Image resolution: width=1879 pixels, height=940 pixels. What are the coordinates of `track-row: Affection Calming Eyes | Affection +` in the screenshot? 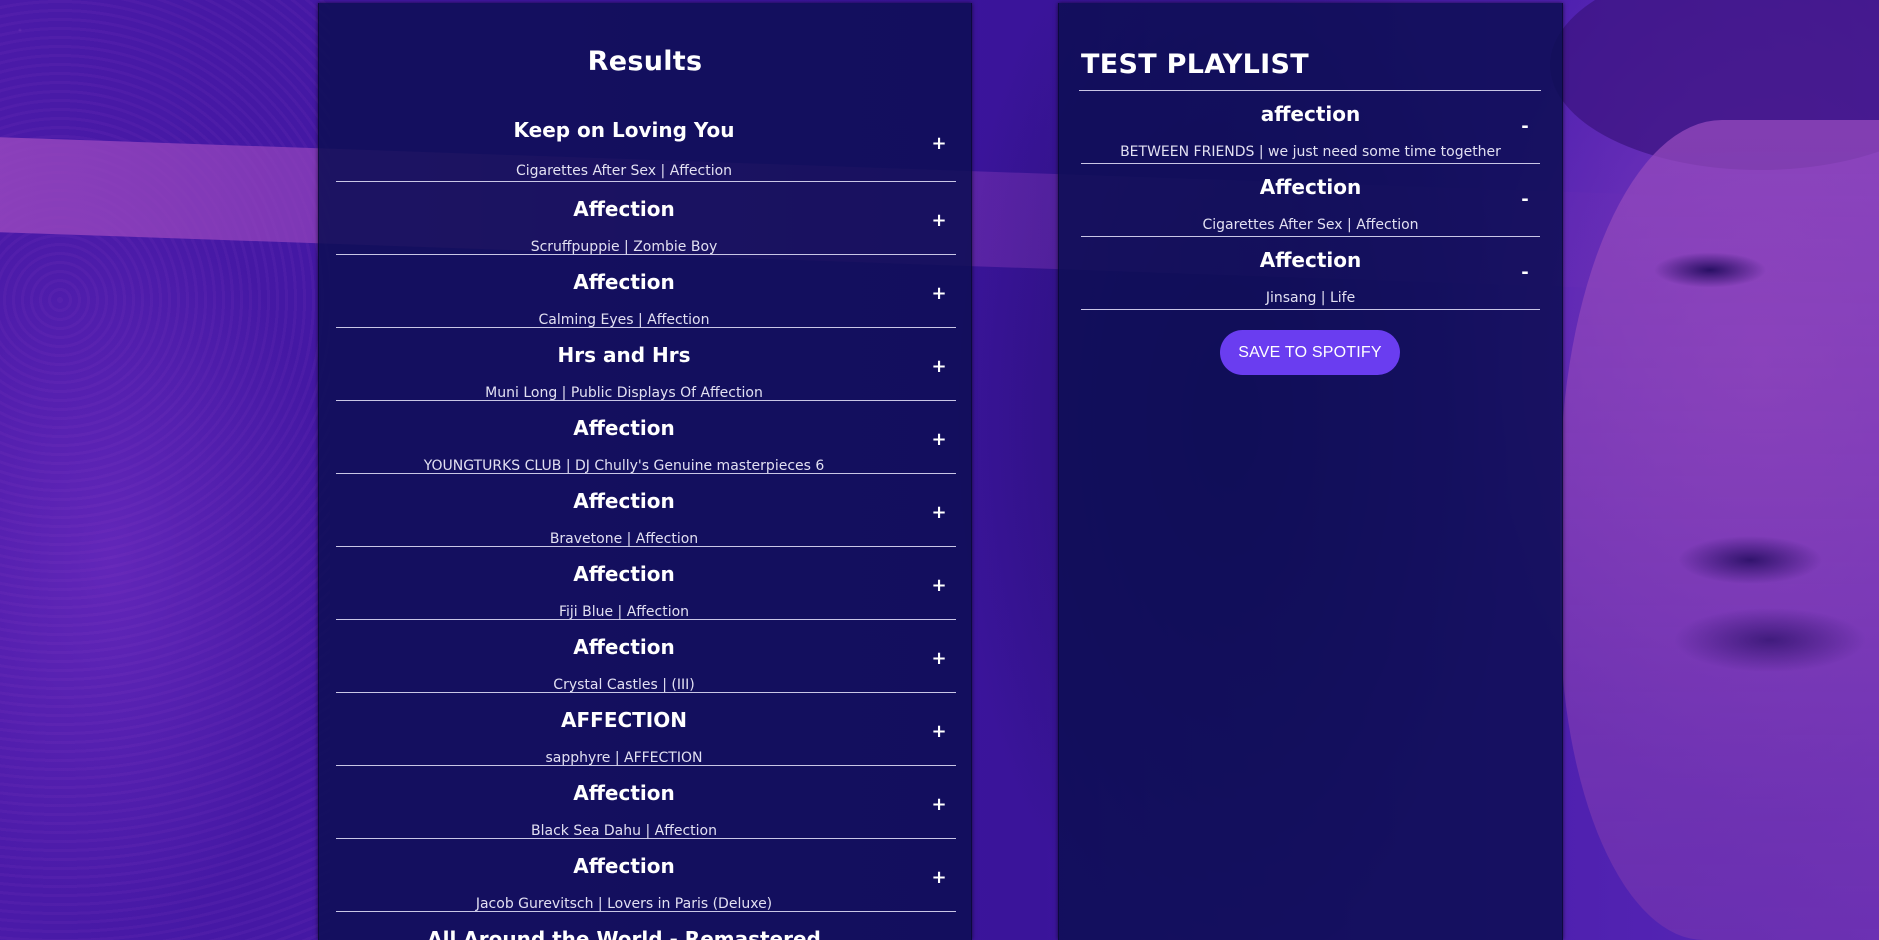 It's located at (646, 291).